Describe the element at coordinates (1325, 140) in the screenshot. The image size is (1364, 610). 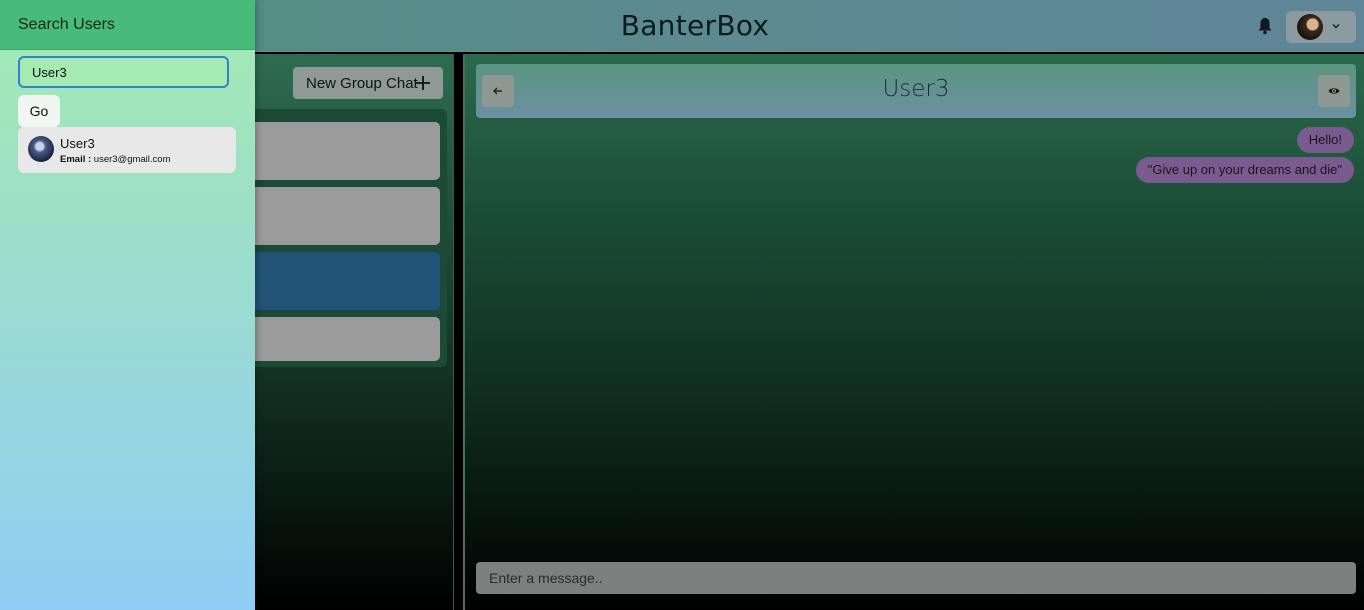
I see `message-bubble: Hello!` at that location.